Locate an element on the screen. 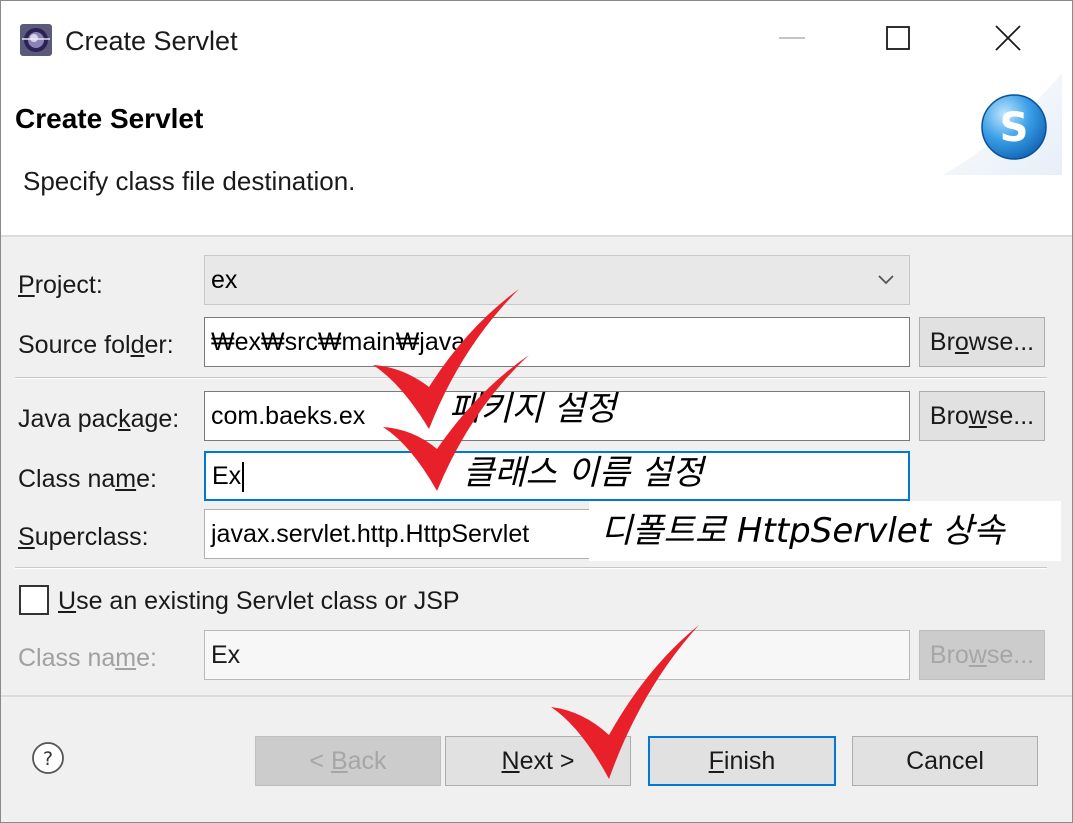  eclipse-app-icon is located at coordinates (36, 40).